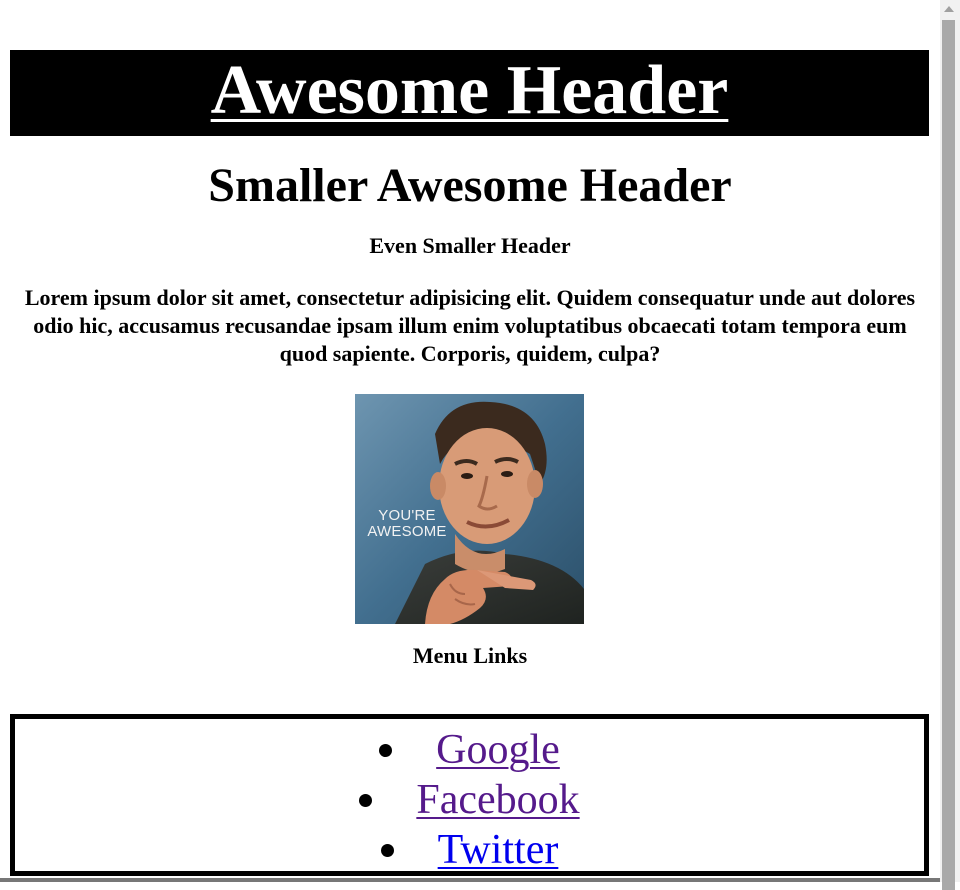 Image resolution: width=960 pixels, height=890 pixels. I want to click on image-caption-line1: YOU'RE, so click(407, 515).